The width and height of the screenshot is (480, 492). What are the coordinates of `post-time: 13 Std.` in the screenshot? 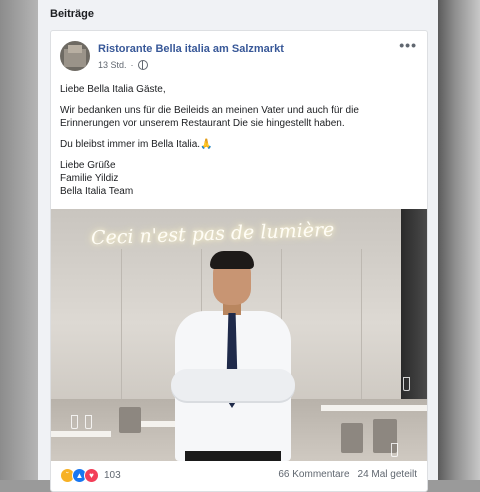 It's located at (112, 65).